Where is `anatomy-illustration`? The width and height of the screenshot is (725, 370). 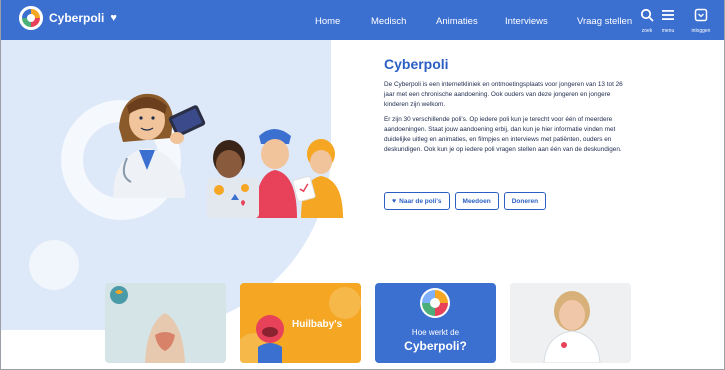
anatomy-illustration is located at coordinates (147, 324).